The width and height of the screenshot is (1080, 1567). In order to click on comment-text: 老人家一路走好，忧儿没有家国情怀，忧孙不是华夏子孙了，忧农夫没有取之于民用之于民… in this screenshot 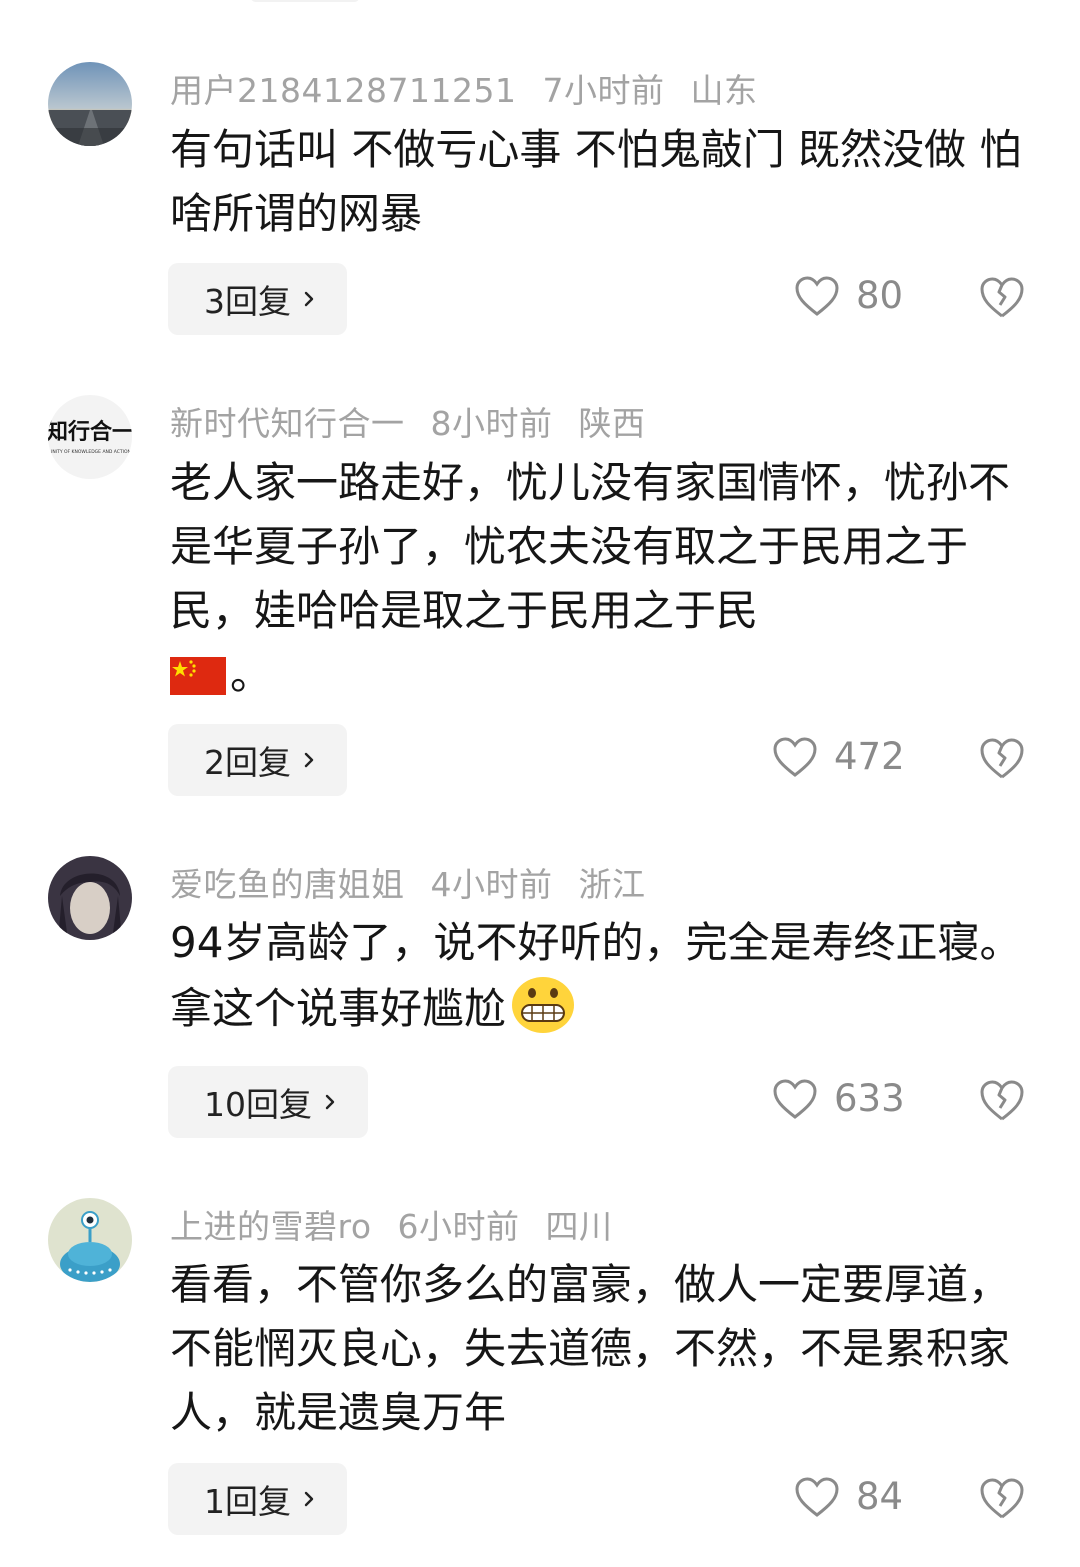, I will do `click(605, 579)`.